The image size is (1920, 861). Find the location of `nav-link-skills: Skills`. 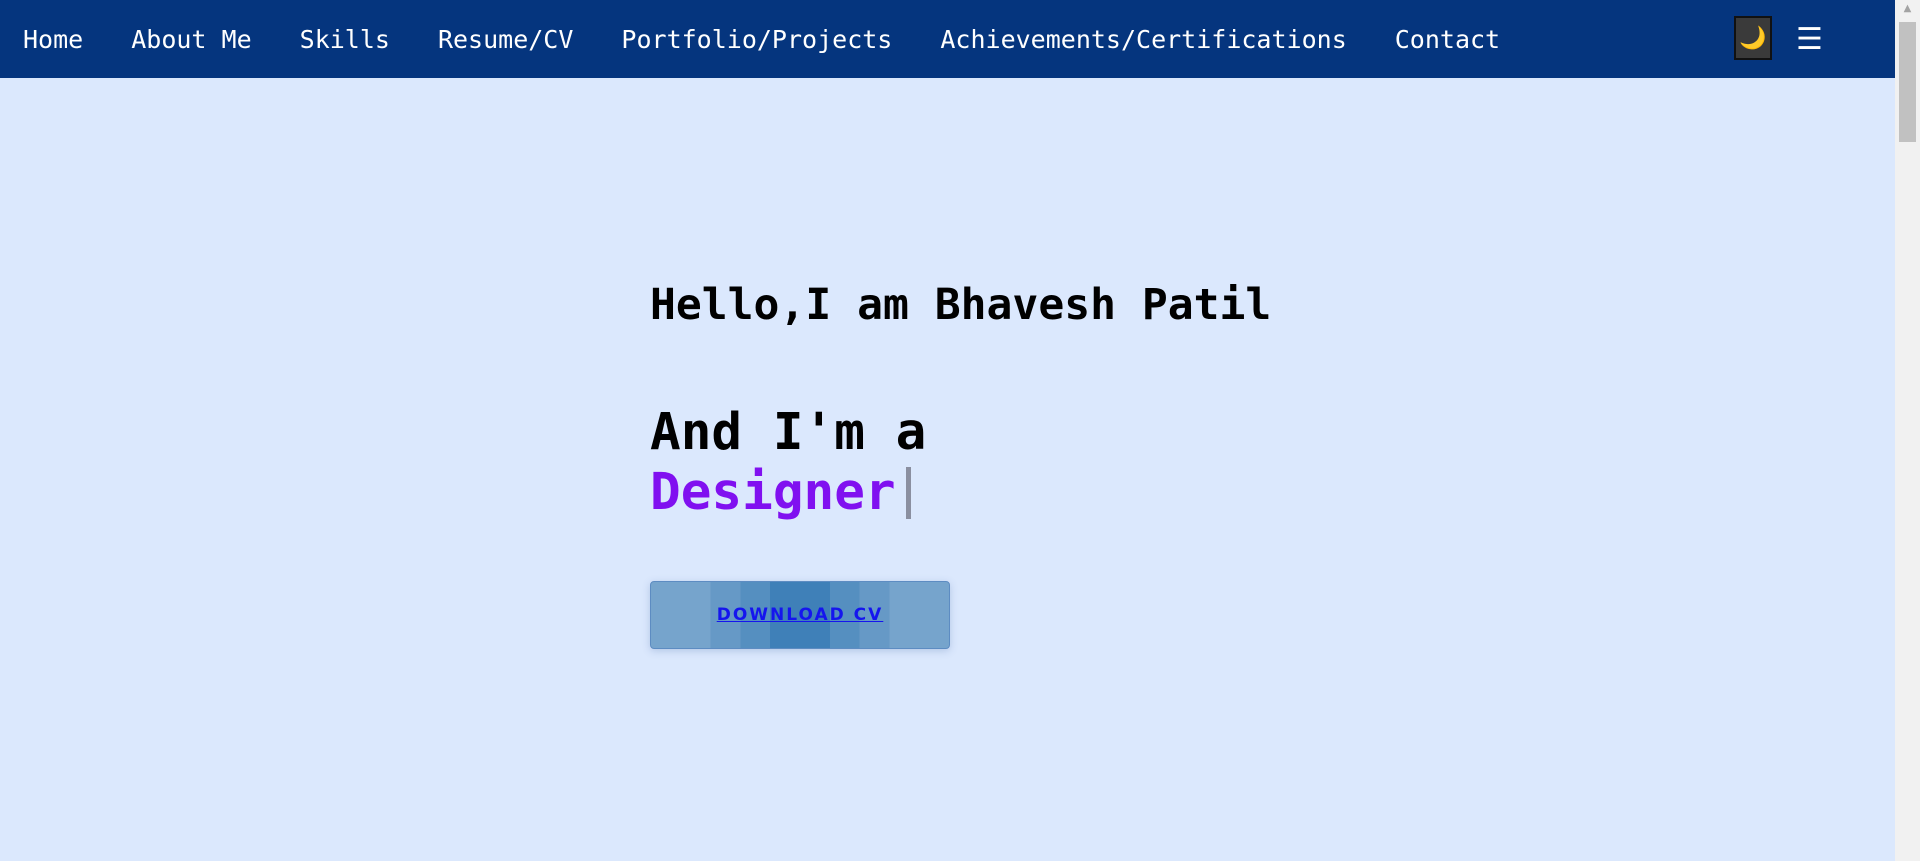

nav-link-skills: Skills is located at coordinates (345, 39).